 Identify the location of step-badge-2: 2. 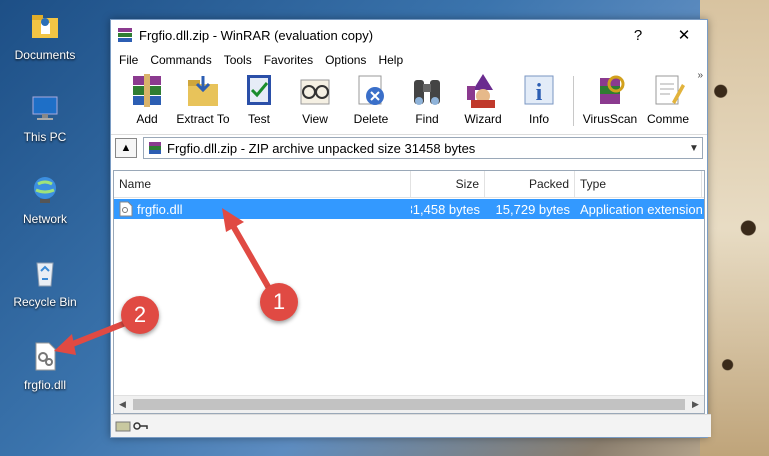
(140, 315).